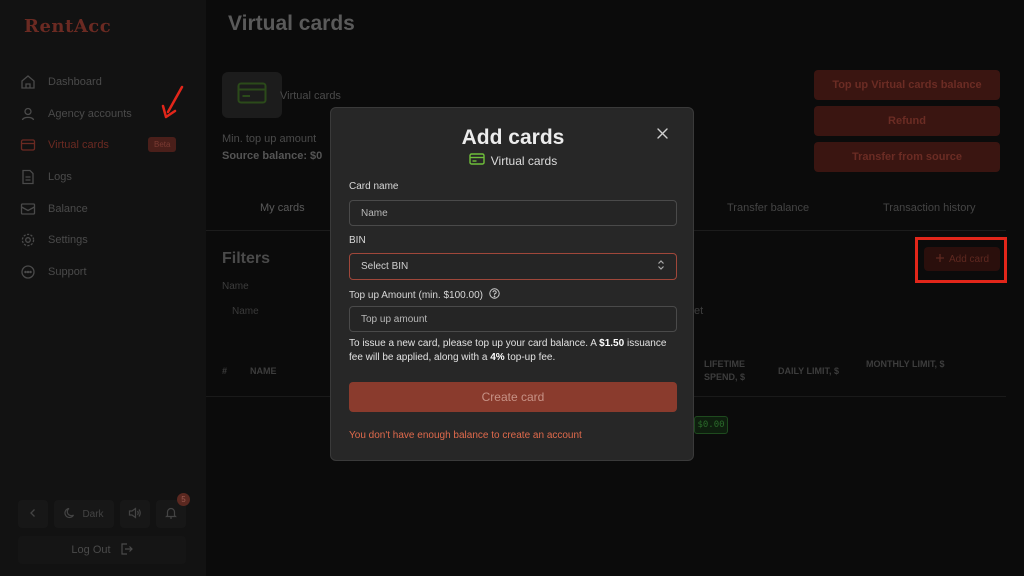 Image resolution: width=1024 pixels, height=576 pixels. Describe the element at coordinates (929, 208) in the screenshot. I see `tab-transaction-history: Transaction history` at that location.